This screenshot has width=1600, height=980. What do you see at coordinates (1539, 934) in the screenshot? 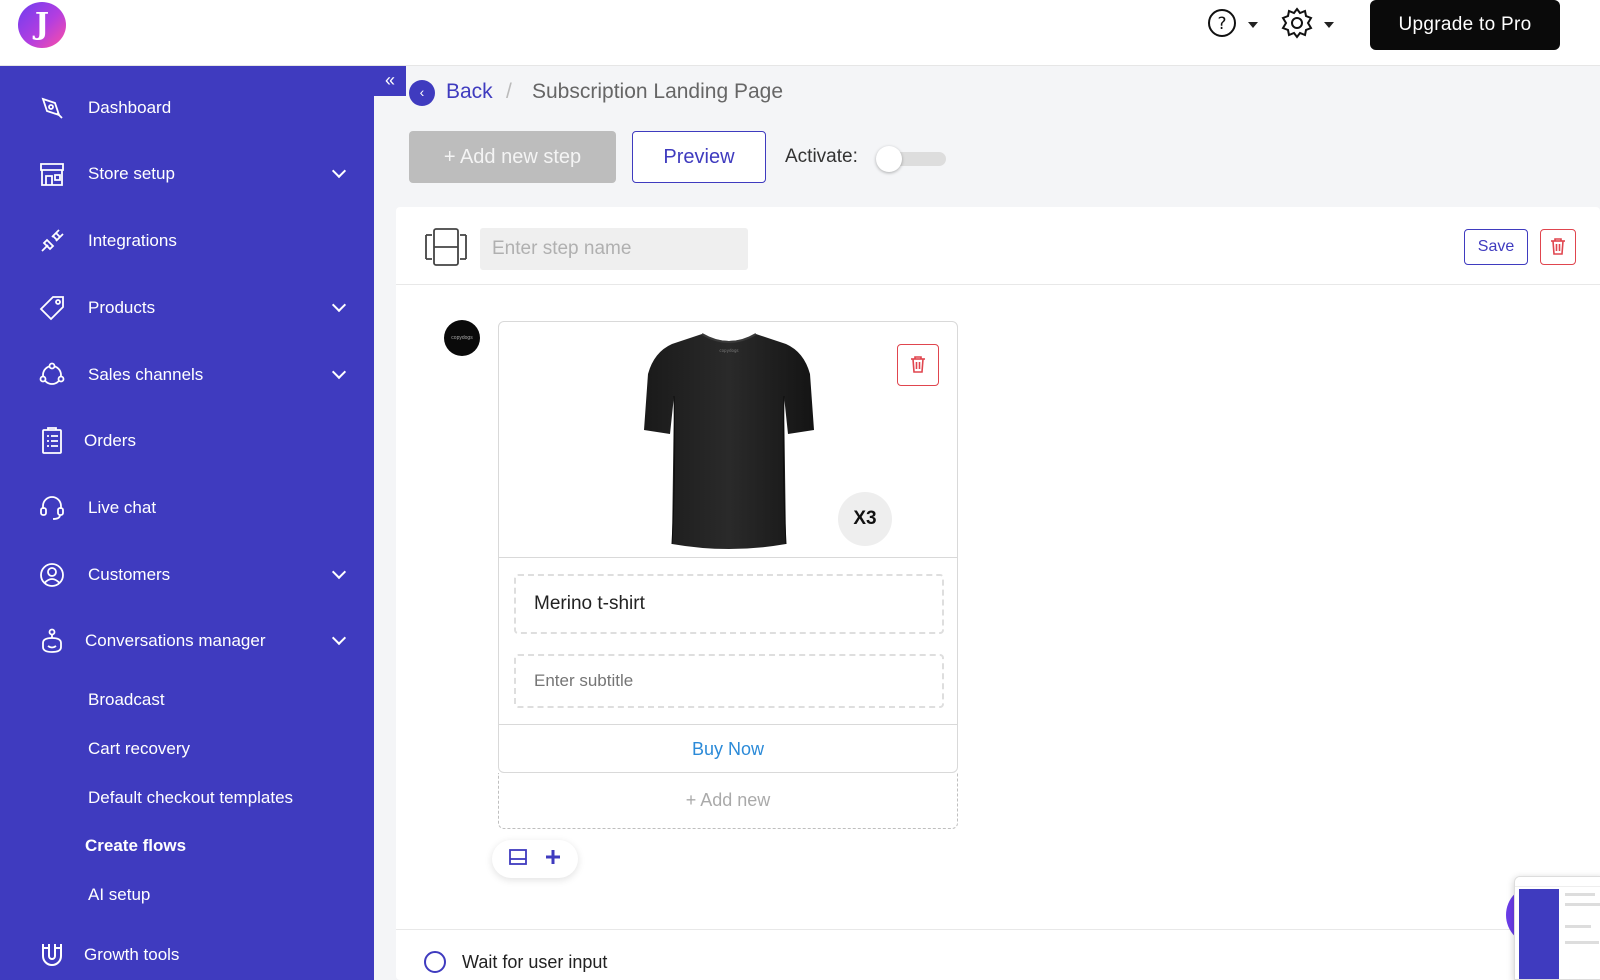
I see `thumbnail-sidebar` at bounding box center [1539, 934].